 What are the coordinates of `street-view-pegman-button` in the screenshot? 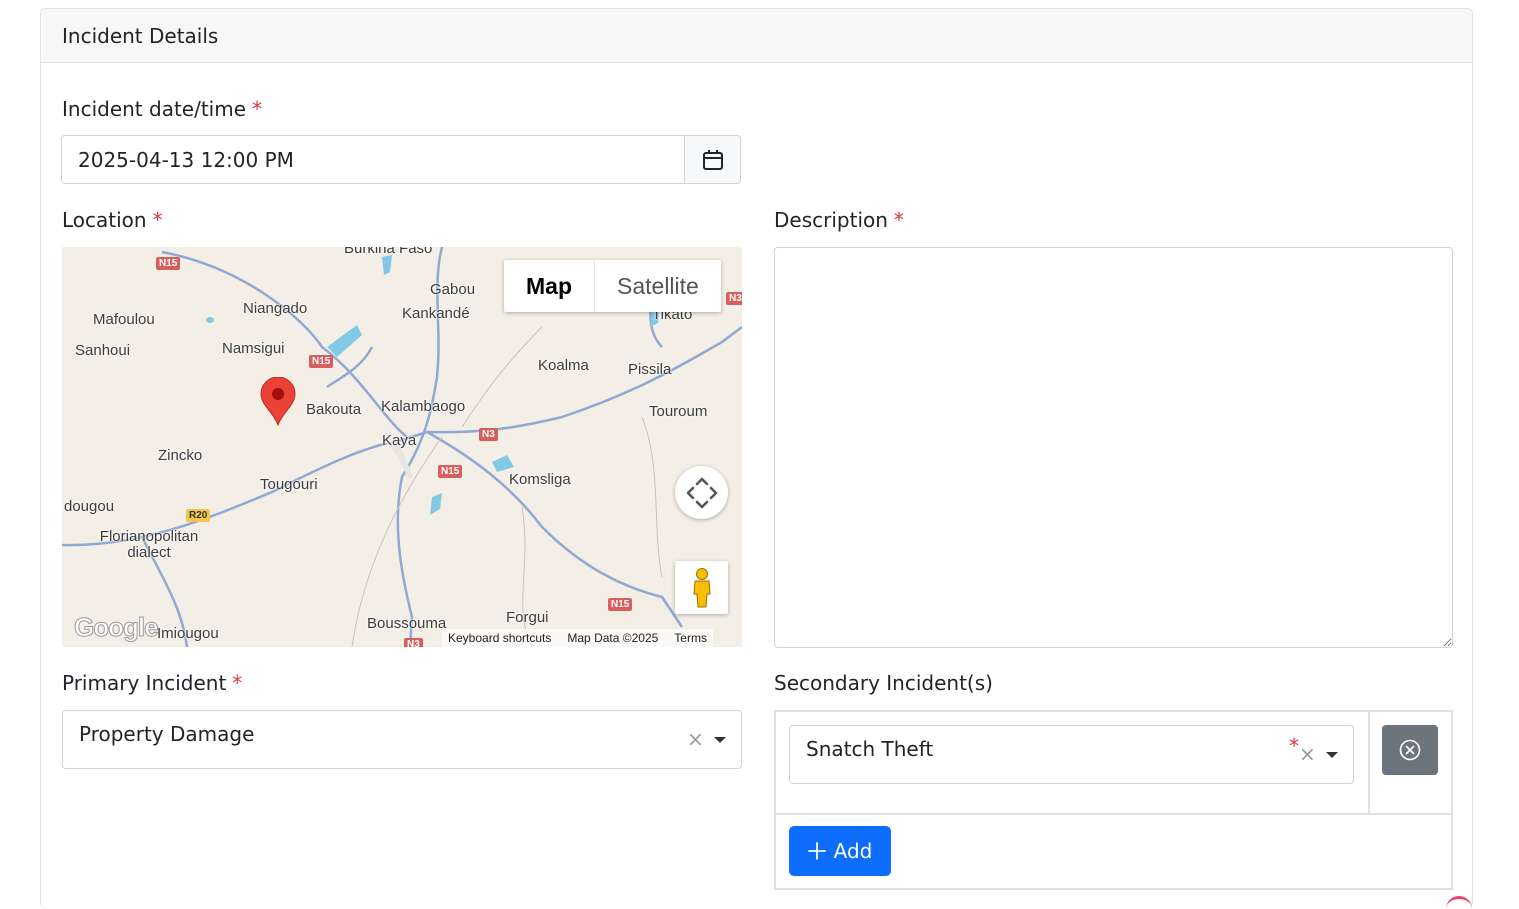 It's located at (701, 587).